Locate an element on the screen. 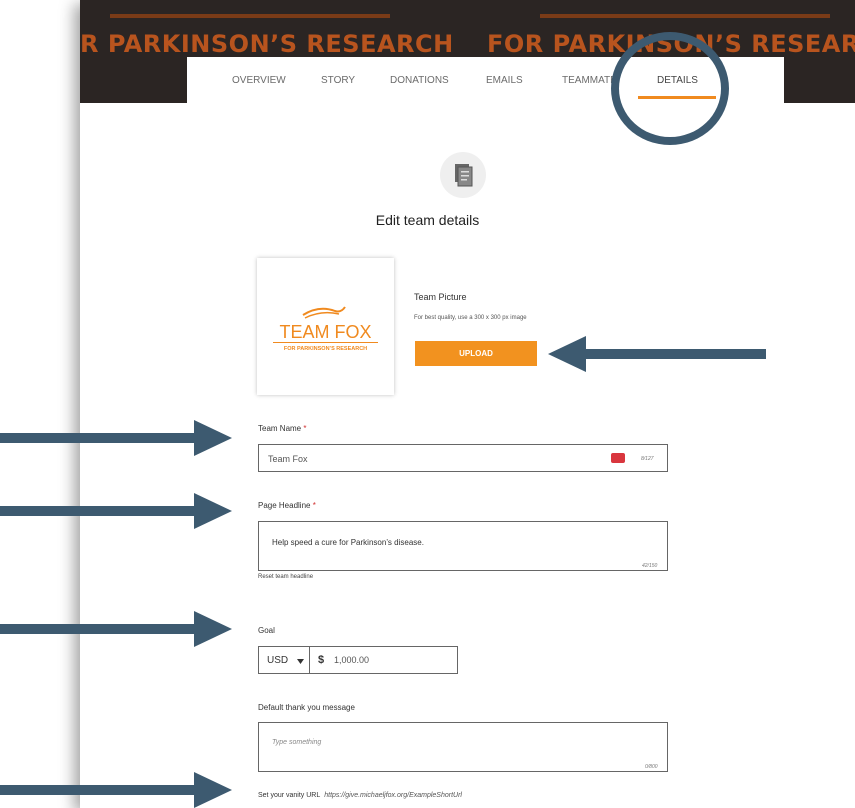  logo-wordmark: TEAM FOX is located at coordinates (325, 332).